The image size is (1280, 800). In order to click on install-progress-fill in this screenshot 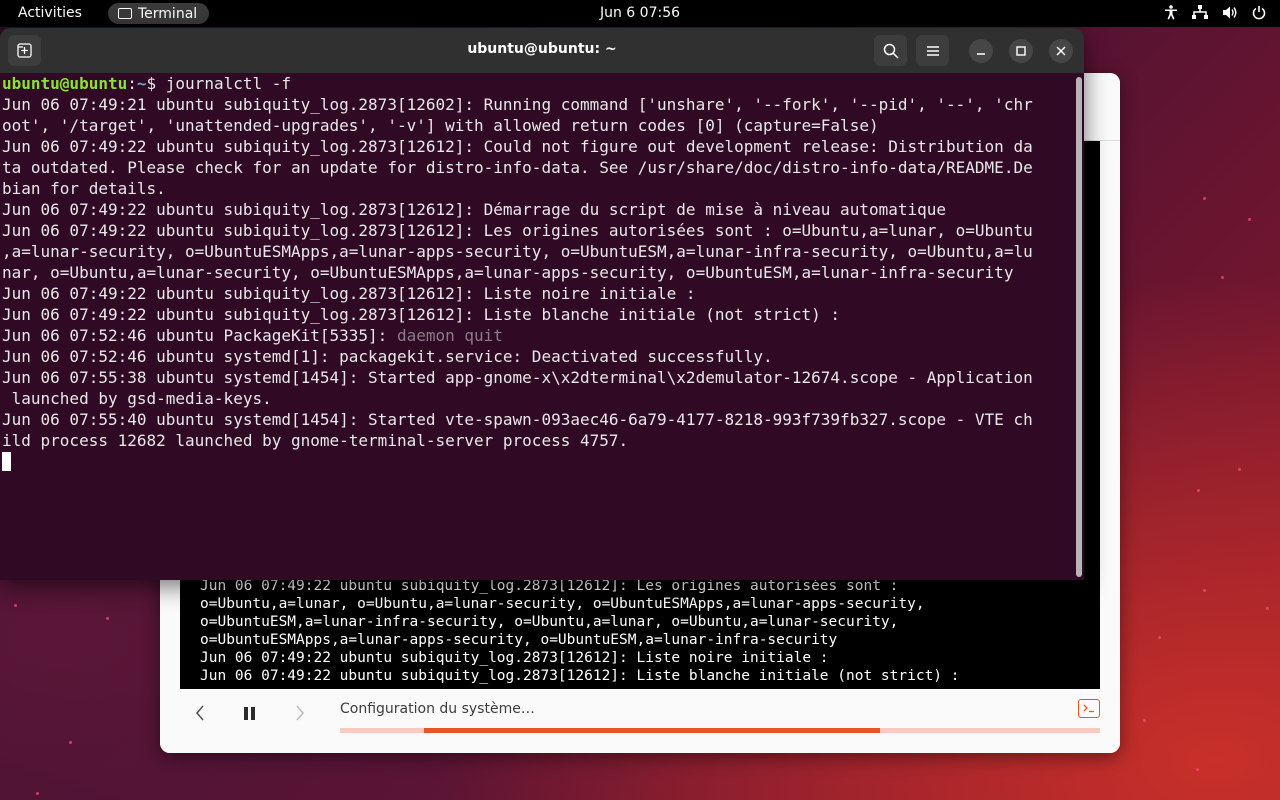, I will do `click(651, 730)`.